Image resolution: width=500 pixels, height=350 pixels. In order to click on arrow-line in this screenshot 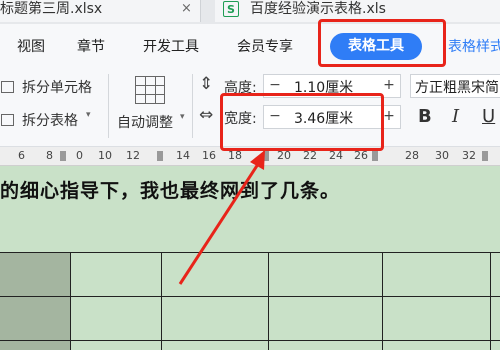, I will do `click(221, 221)`.